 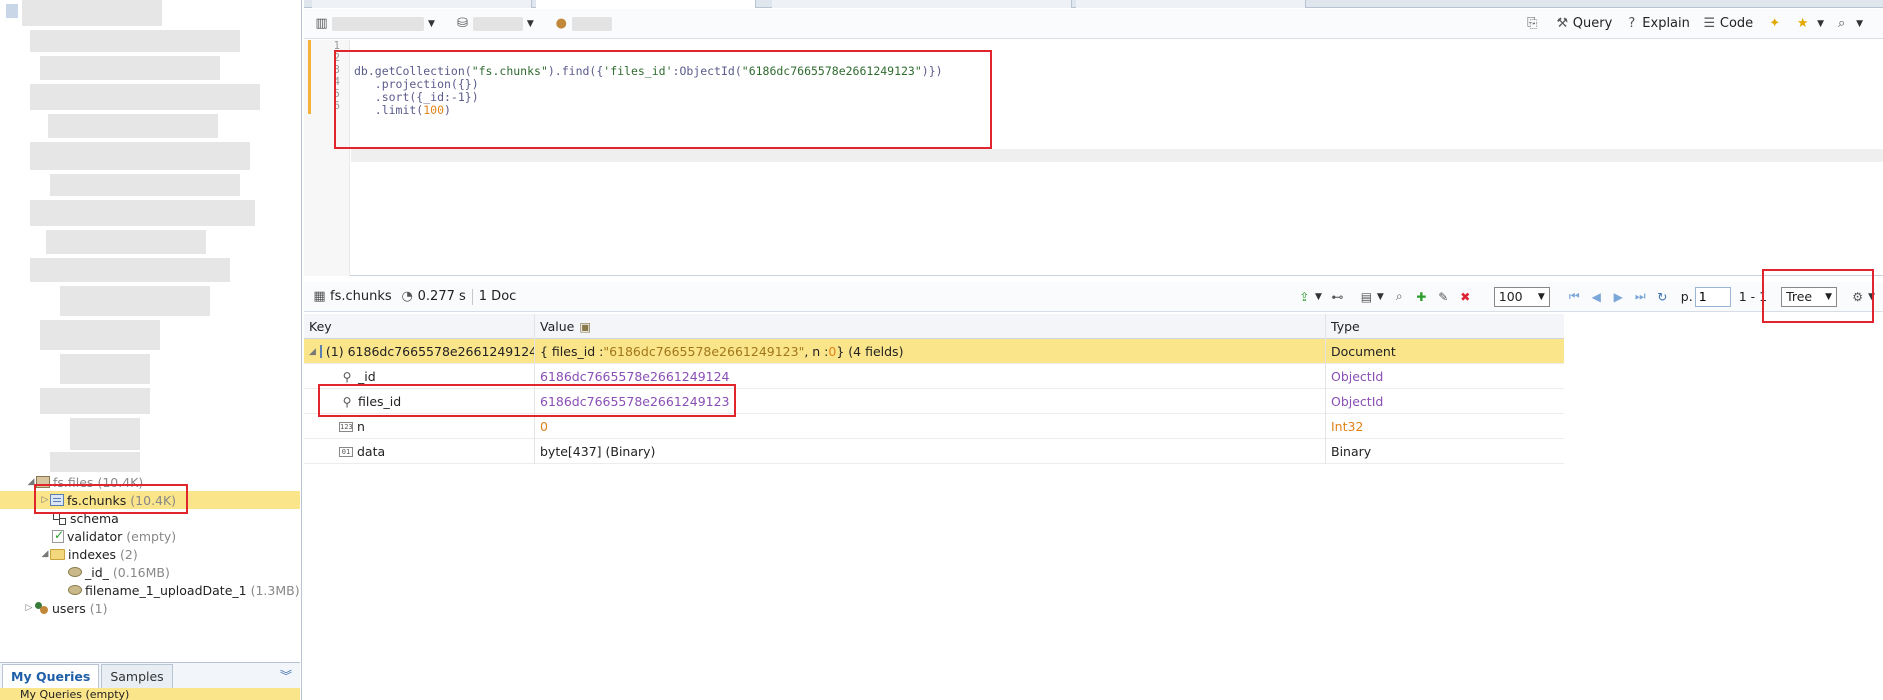 What do you see at coordinates (57, 554) in the screenshot?
I see `folder-icon` at bounding box center [57, 554].